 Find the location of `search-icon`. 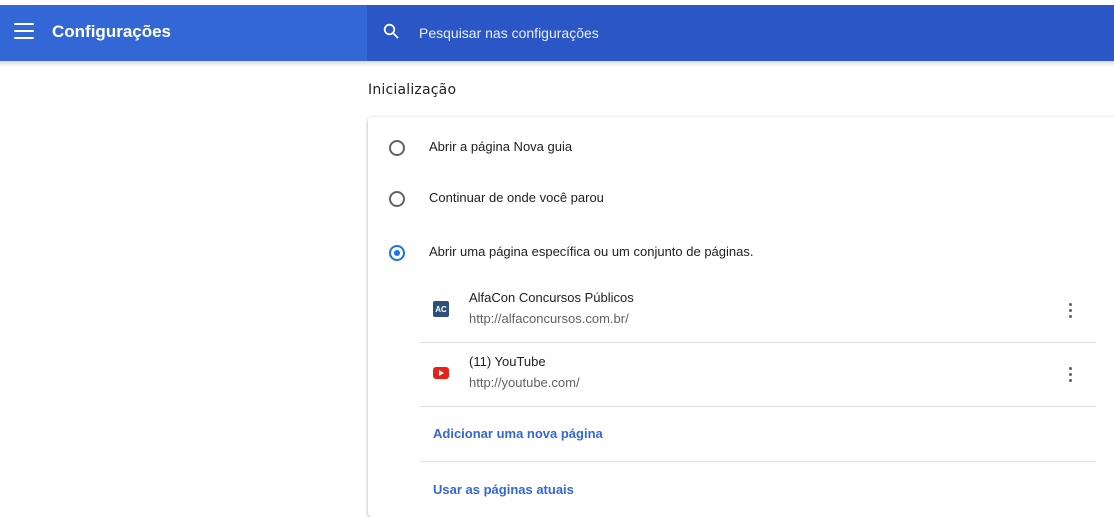

search-icon is located at coordinates (391, 31).